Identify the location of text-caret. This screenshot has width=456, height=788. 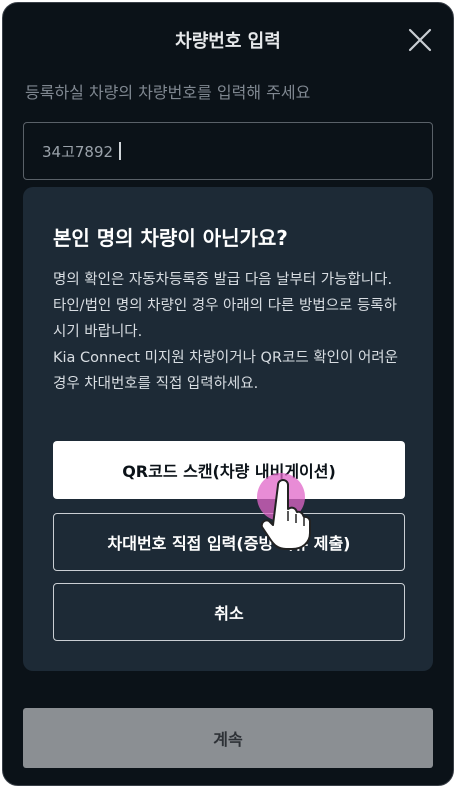
(120, 151).